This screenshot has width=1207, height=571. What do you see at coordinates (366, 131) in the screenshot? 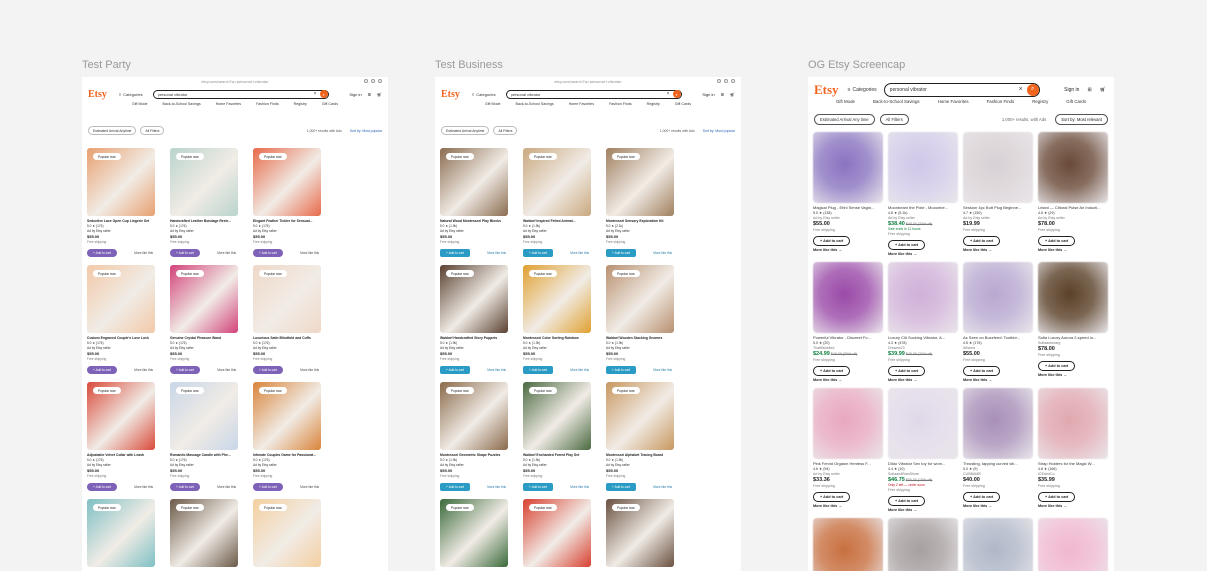
I see `sort-dropdown: Sort by: Most popular` at bounding box center [366, 131].